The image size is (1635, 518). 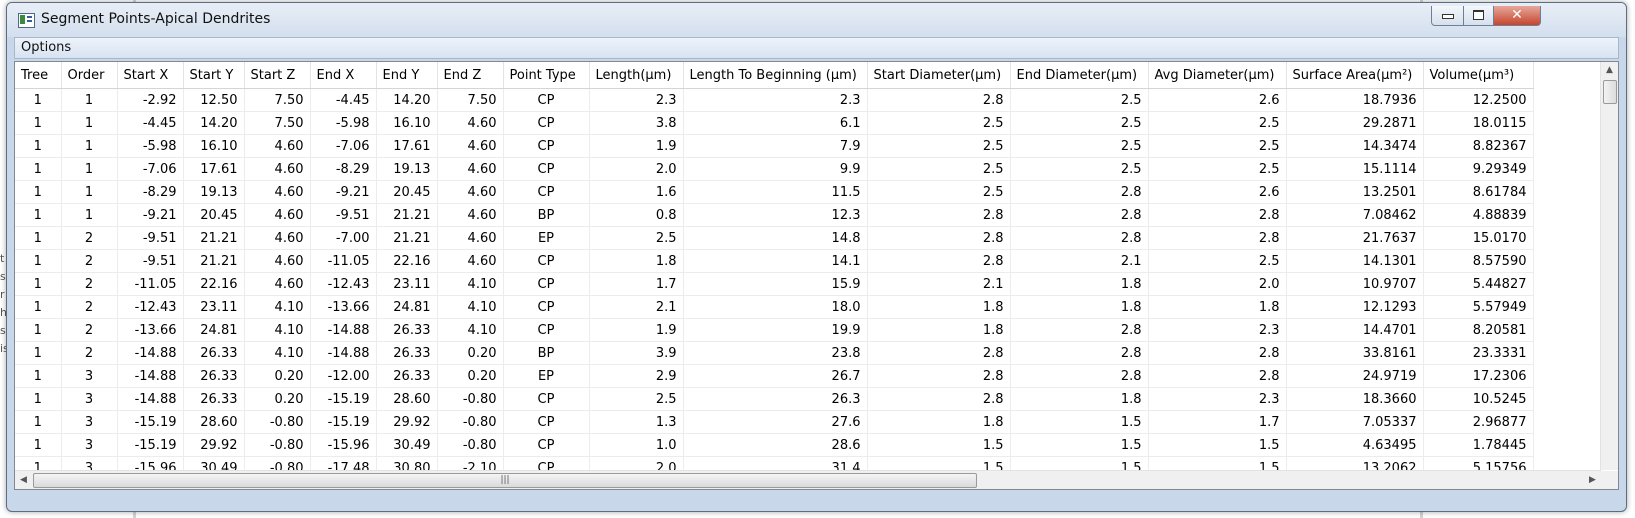 I want to click on table-cell: 7.50, so click(x=277, y=123).